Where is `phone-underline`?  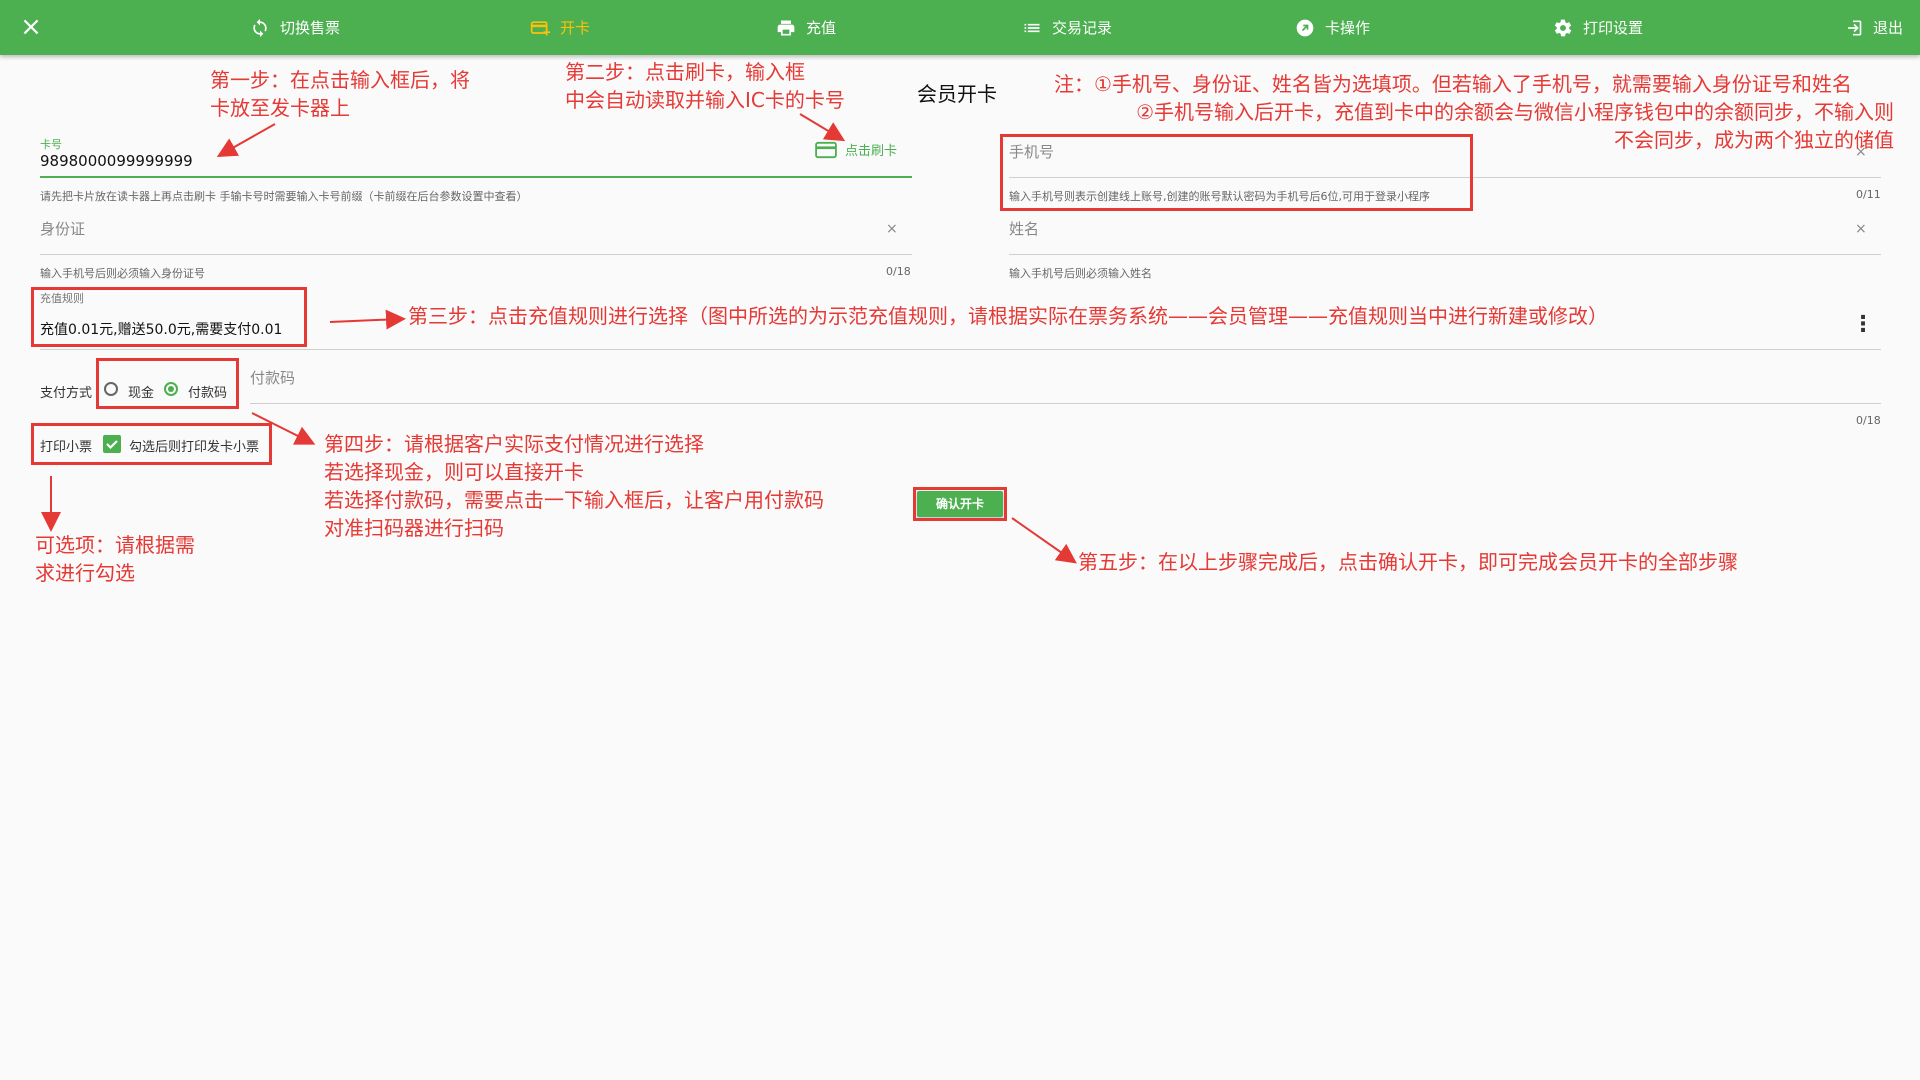
phone-underline is located at coordinates (1445, 177).